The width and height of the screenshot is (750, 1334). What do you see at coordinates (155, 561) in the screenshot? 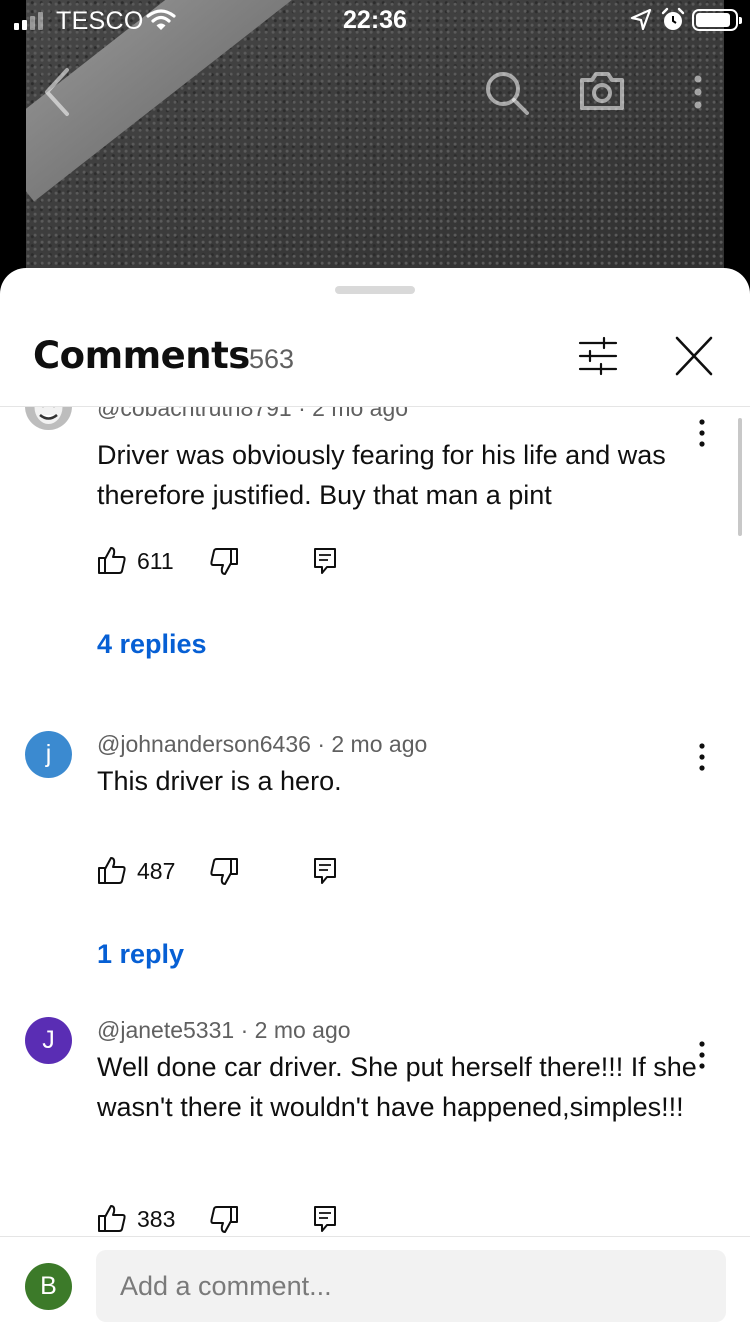
I see `like-count: 611` at bounding box center [155, 561].